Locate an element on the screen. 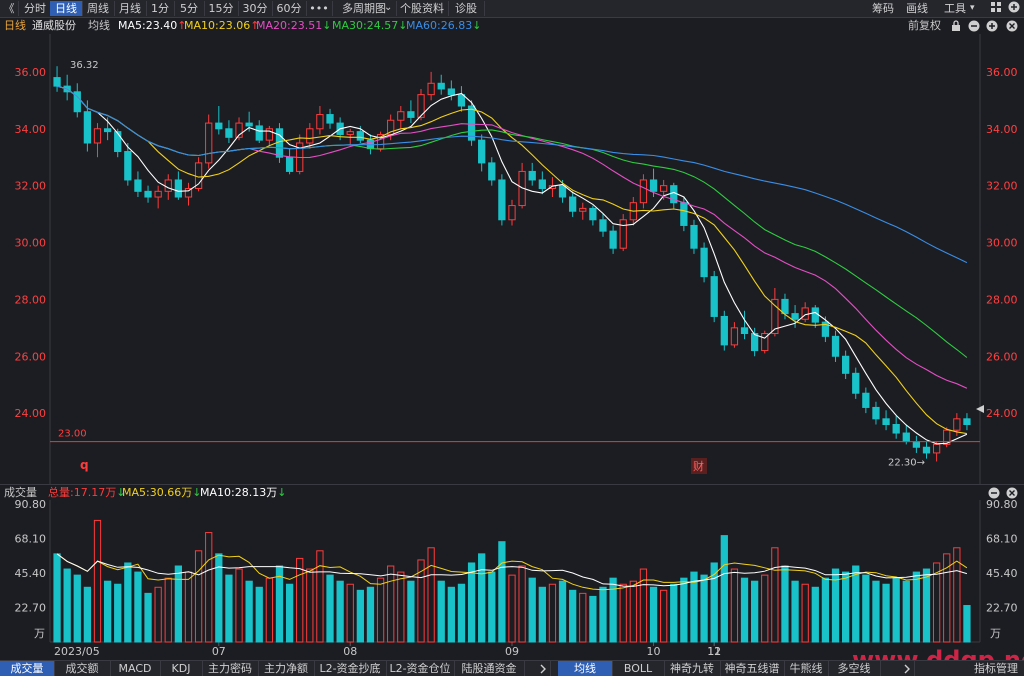  price-tick-left: 24.00 is located at coordinates (31, 413).